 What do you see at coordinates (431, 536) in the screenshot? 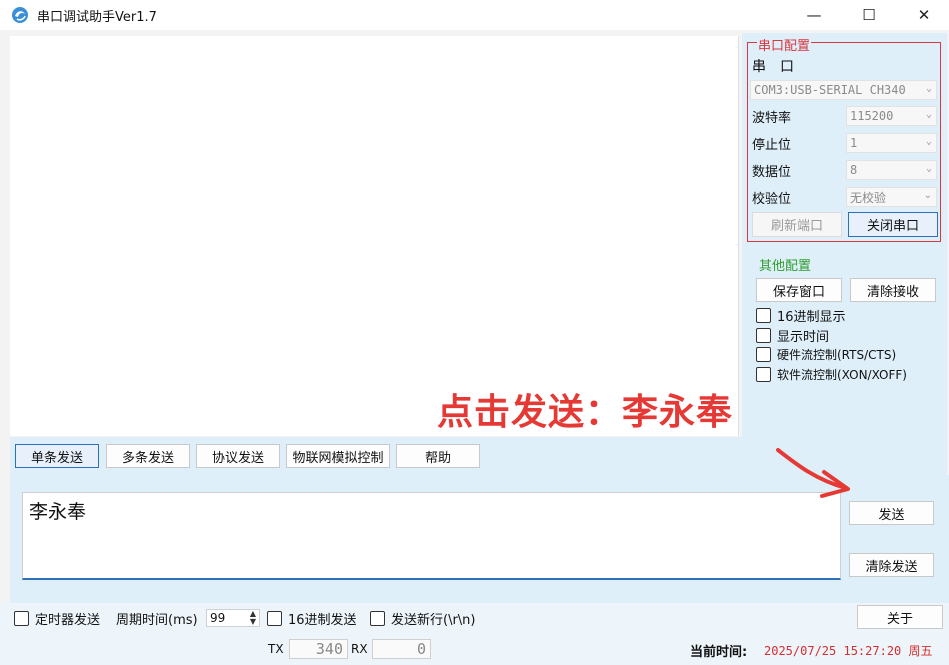
I see `send-textarea: 李永奉` at bounding box center [431, 536].